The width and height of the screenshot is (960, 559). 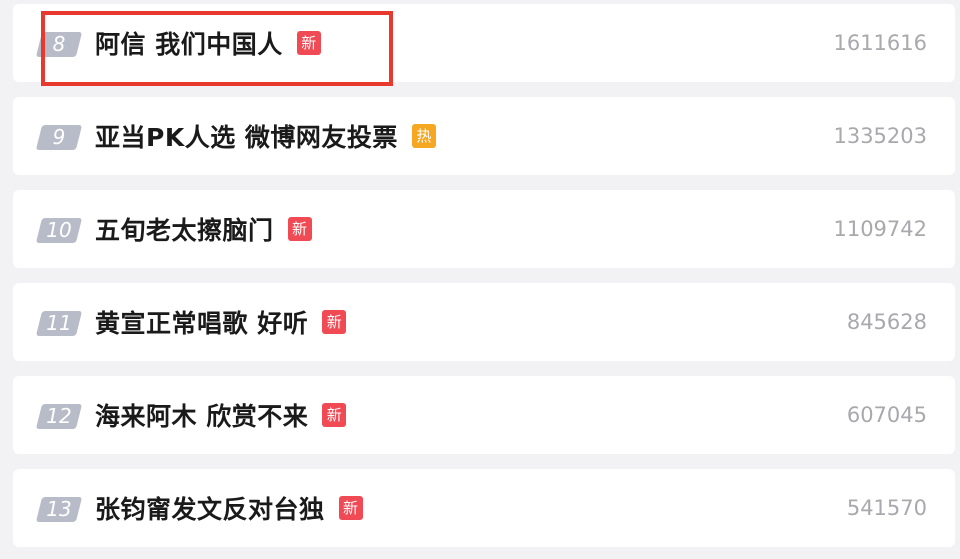 I want to click on title-group: 五旬老太擦脑门 新, so click(x=203, y=229).